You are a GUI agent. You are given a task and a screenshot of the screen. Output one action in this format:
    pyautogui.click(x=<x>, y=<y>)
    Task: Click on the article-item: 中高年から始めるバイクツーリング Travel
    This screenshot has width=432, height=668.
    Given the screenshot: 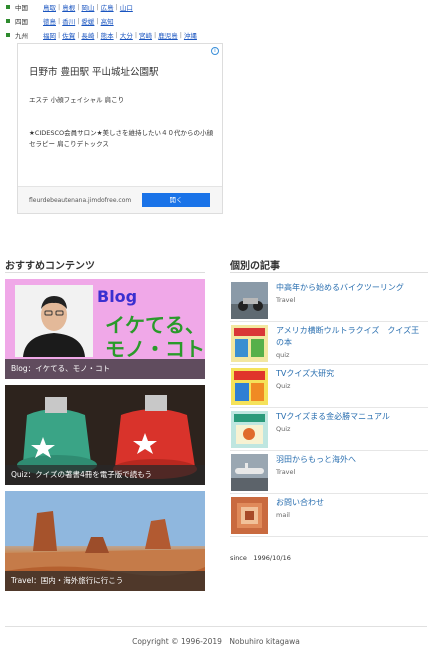 What is the action you would take?
    pyautogui.click(x=329, y=300)
    